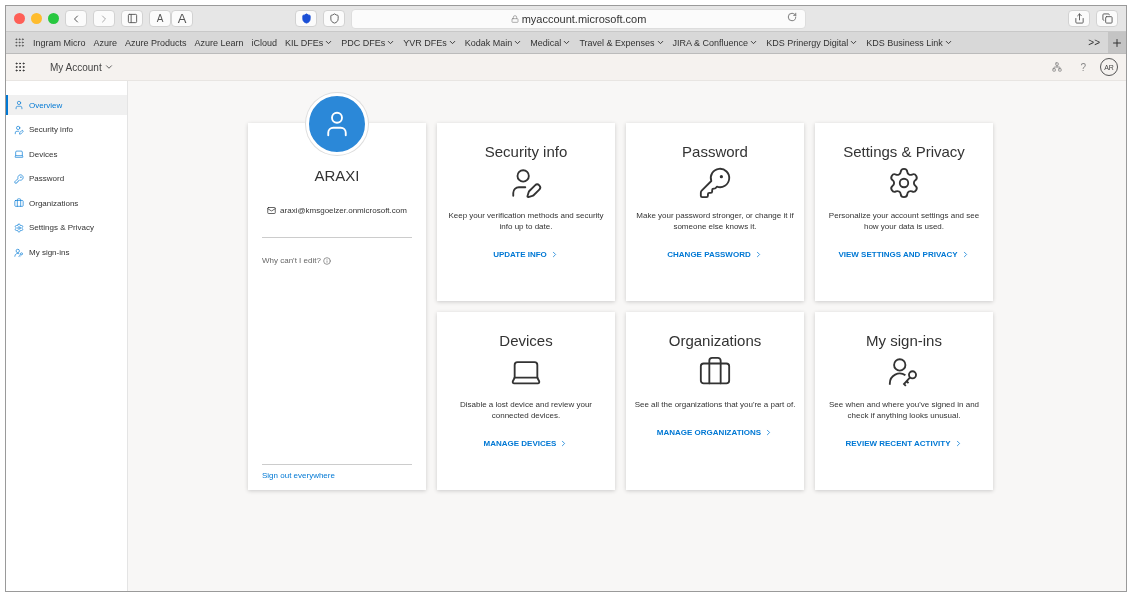  Describe the element at coordinates (19, 18) in the screenshot. I see `close-button` at that location.